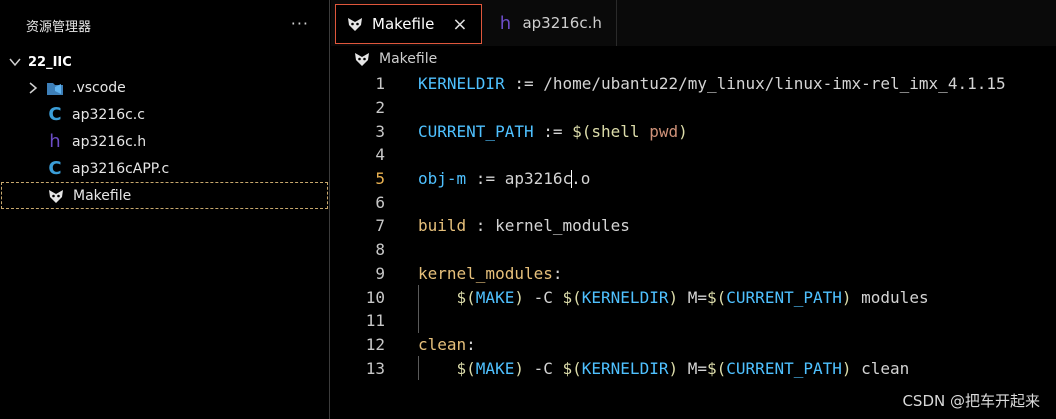 The height and width of the screenshot is (419, 1056). I want to click on tab-bar: Makefile × h ap3216c.h, so click(693, 23).